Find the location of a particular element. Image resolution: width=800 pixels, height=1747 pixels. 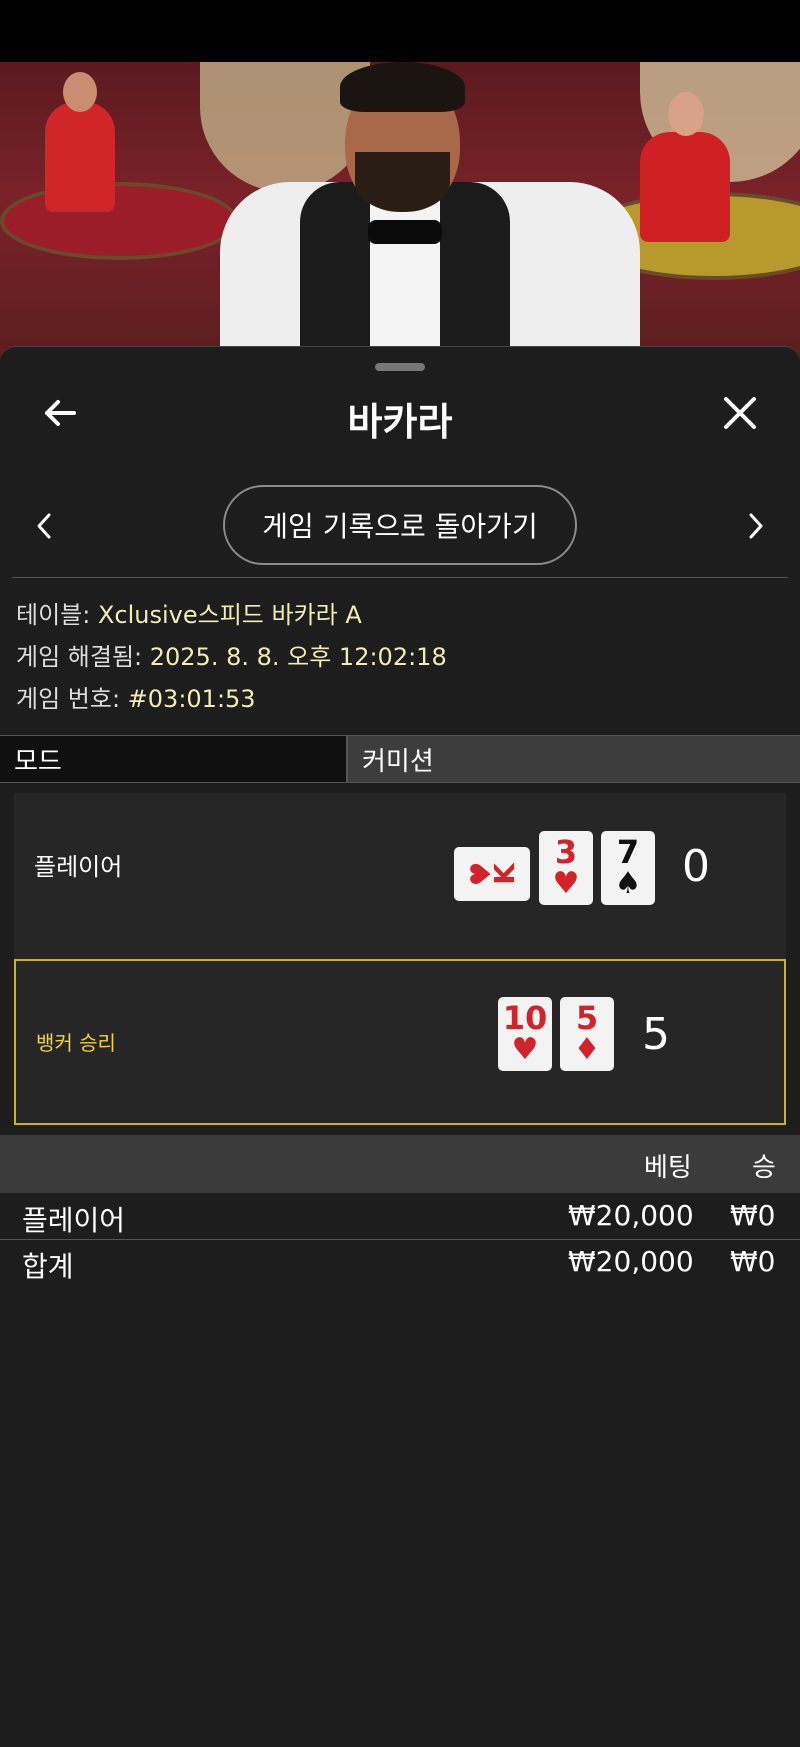

total-win-amount: ₩0 is located at coordinates (753, 1261).